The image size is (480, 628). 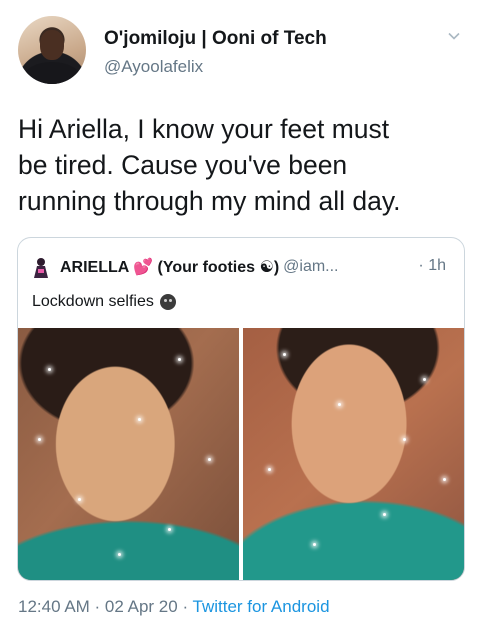 What do you see at coordinates (215, 39) in the screenshot?
I see `author-display-name: O'jomiloju | Ooni of Tech` at bounding box center [215, 39].